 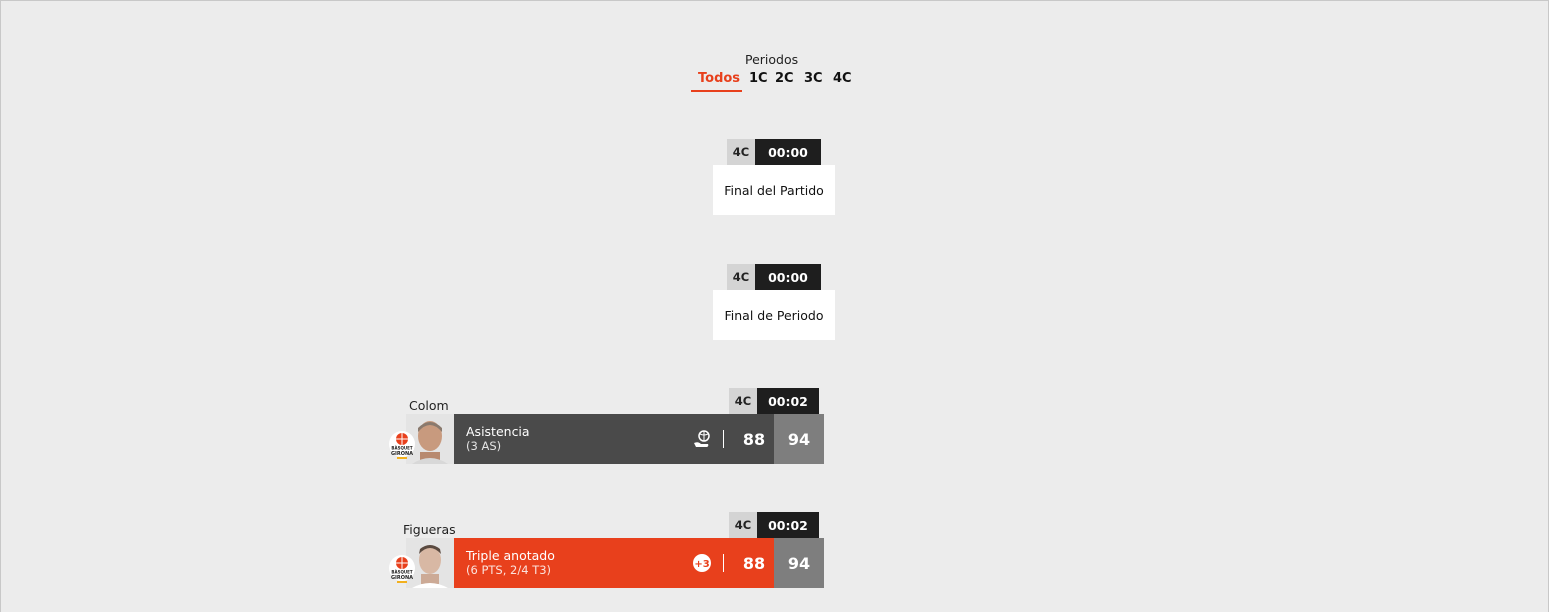 I want to click on plus-three-icon: +3, so click(x=702, y=563).